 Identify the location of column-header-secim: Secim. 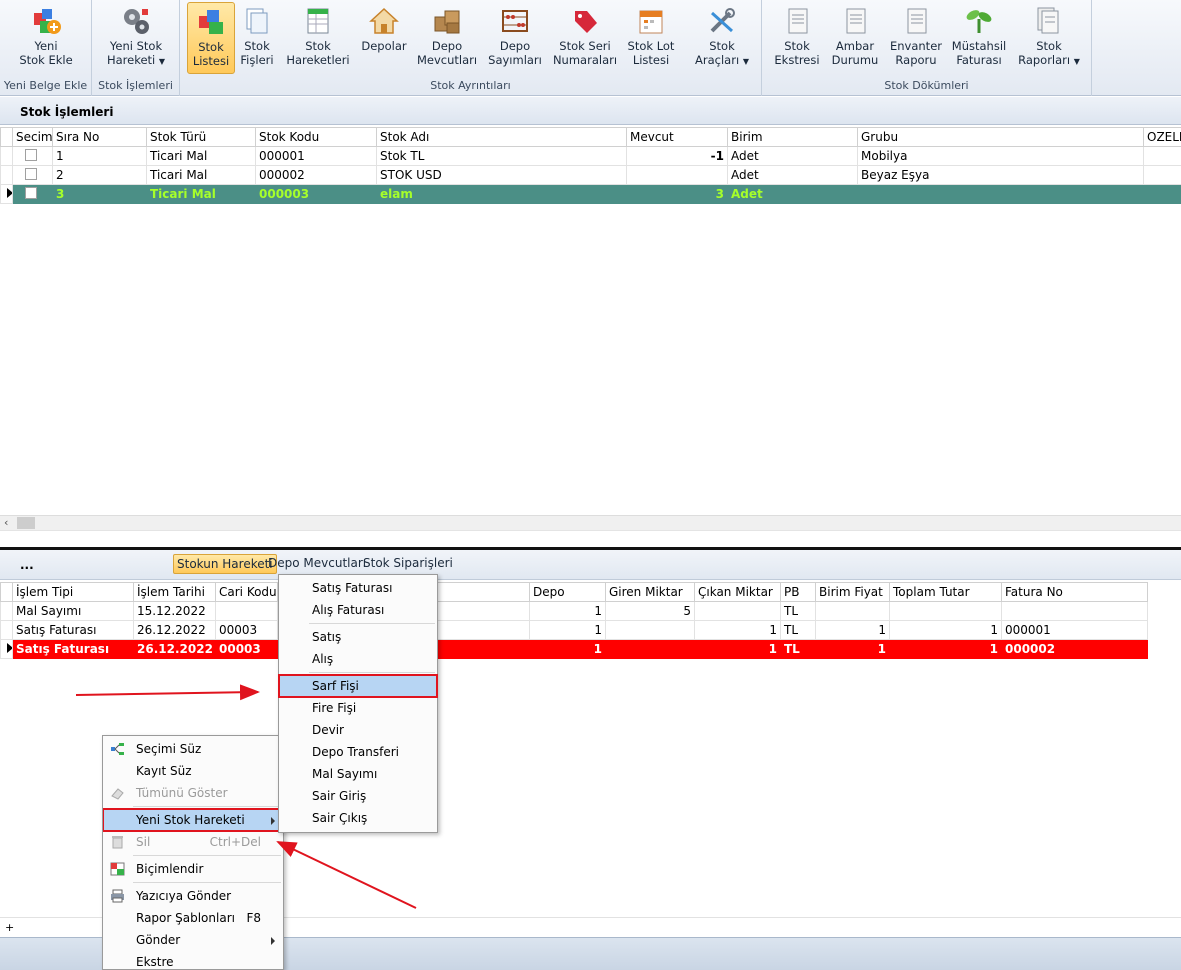
(32, 137).